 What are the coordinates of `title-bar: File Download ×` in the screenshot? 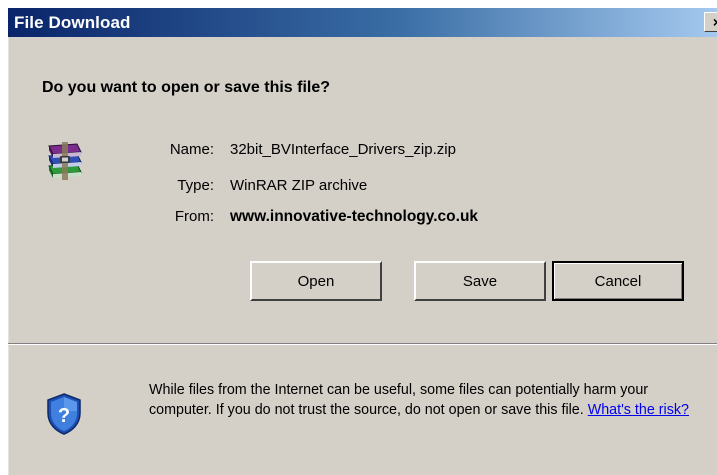 It's located at (362, 22).